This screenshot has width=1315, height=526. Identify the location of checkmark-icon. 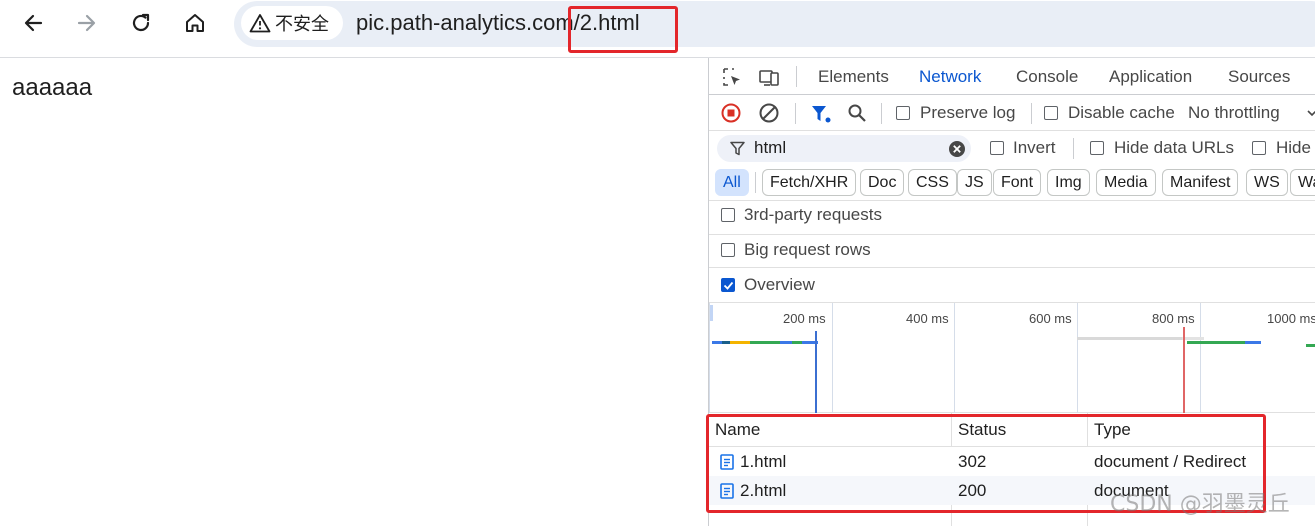
(728, 285).